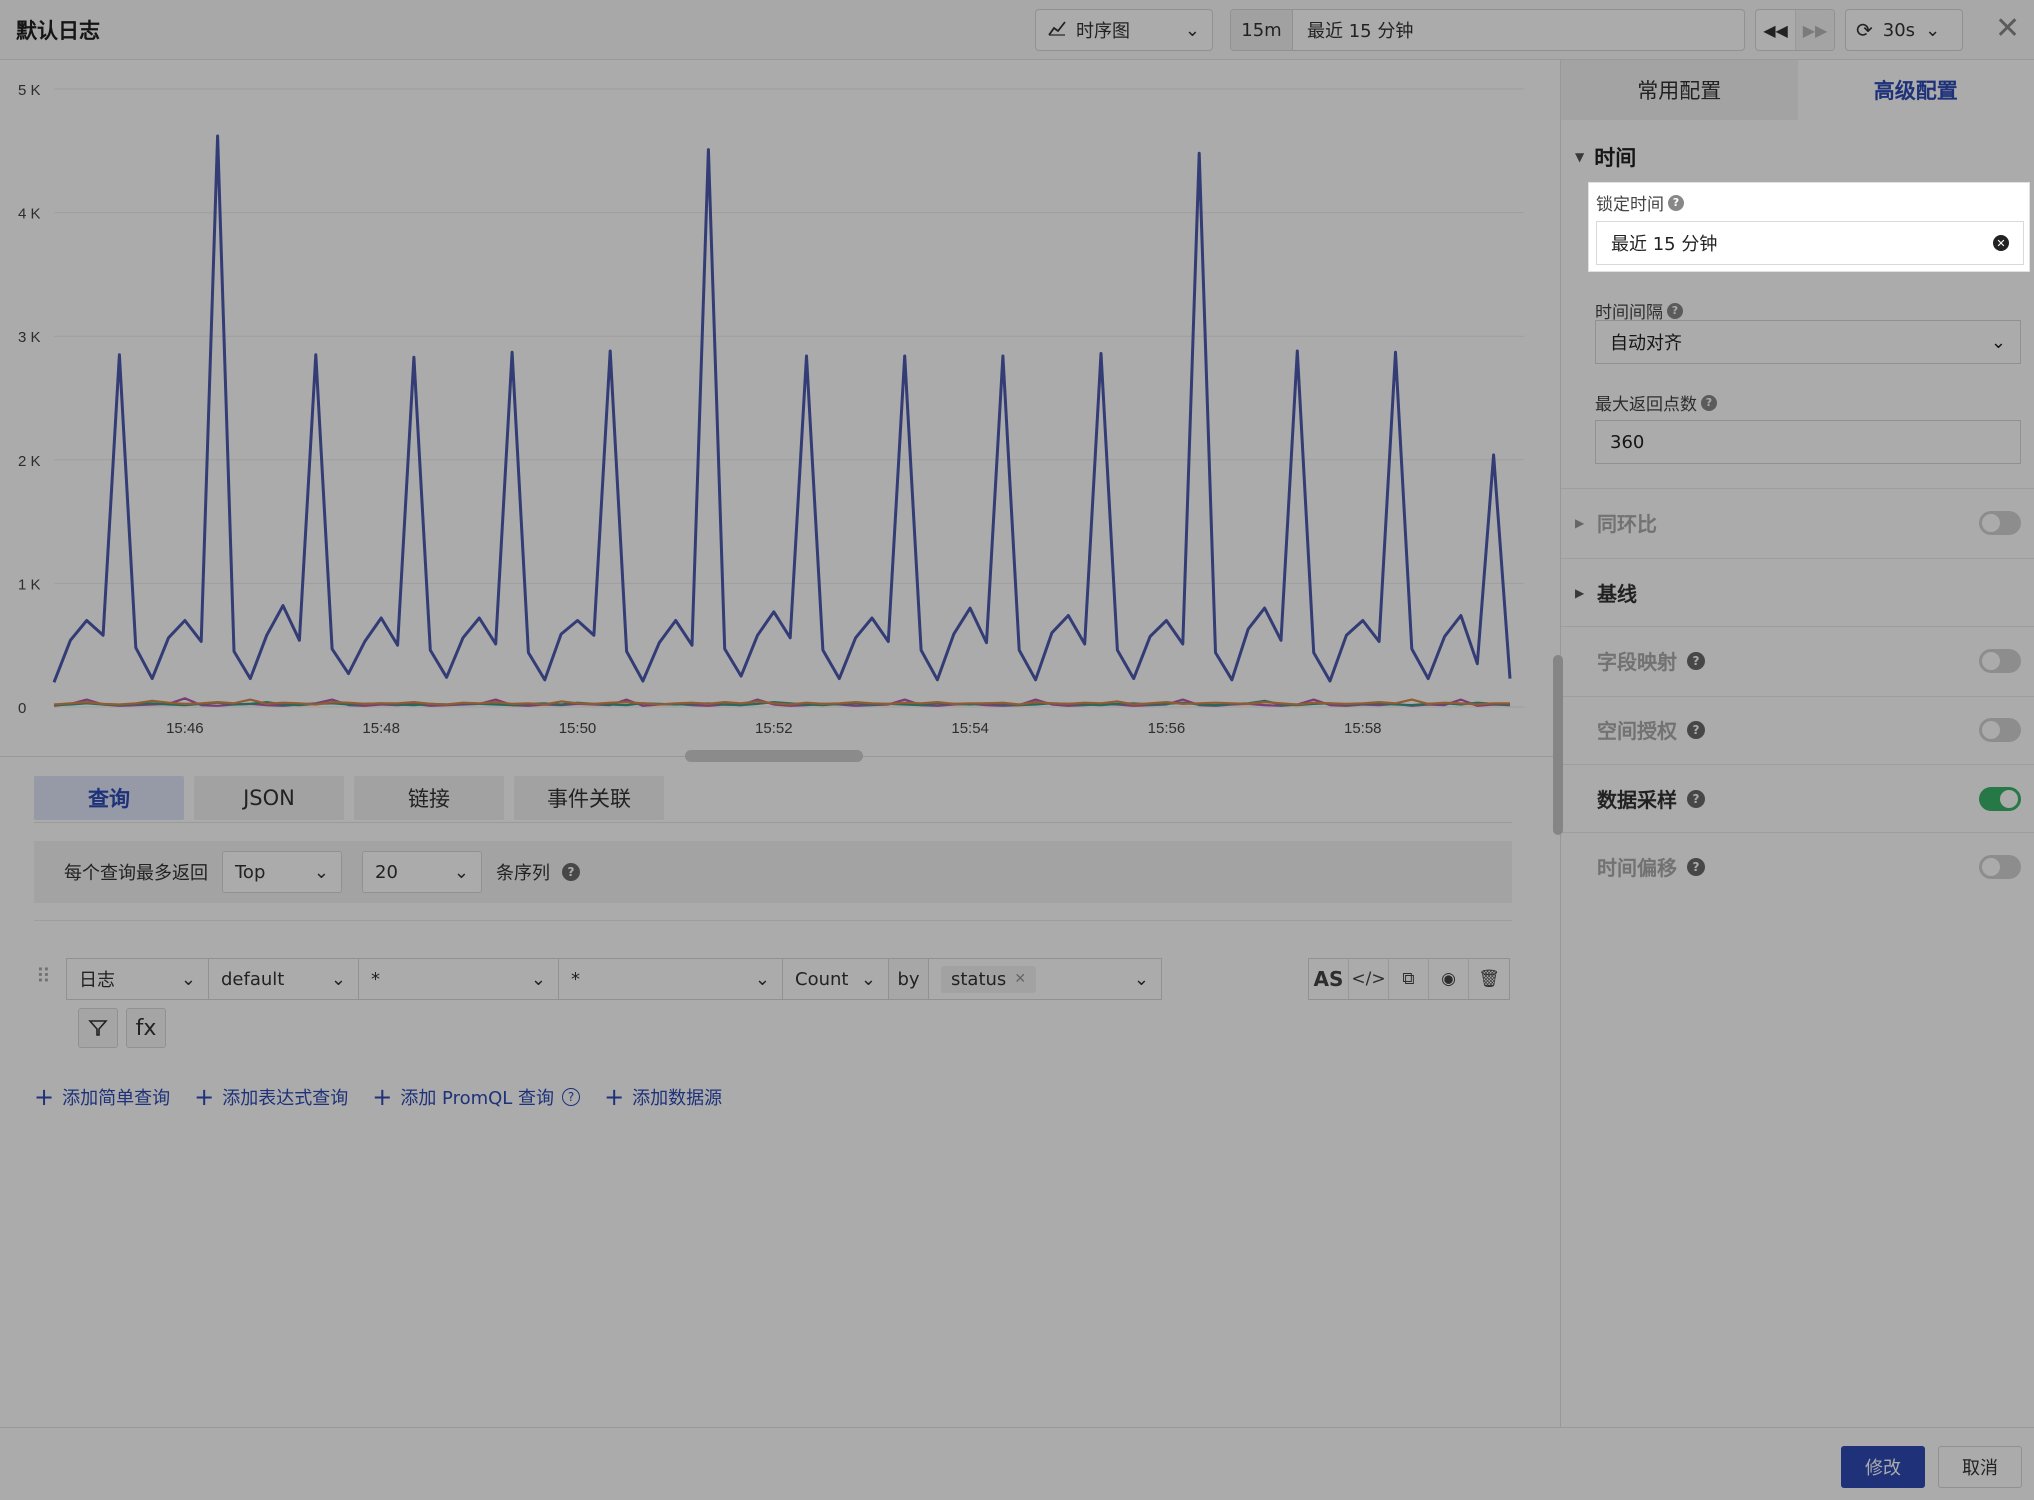 The image size is (2034, 1500). Describe the element at coordinates (1664, 244) in the screenshot. I see `lock-time-value: 最近 15 分钟` at that location.